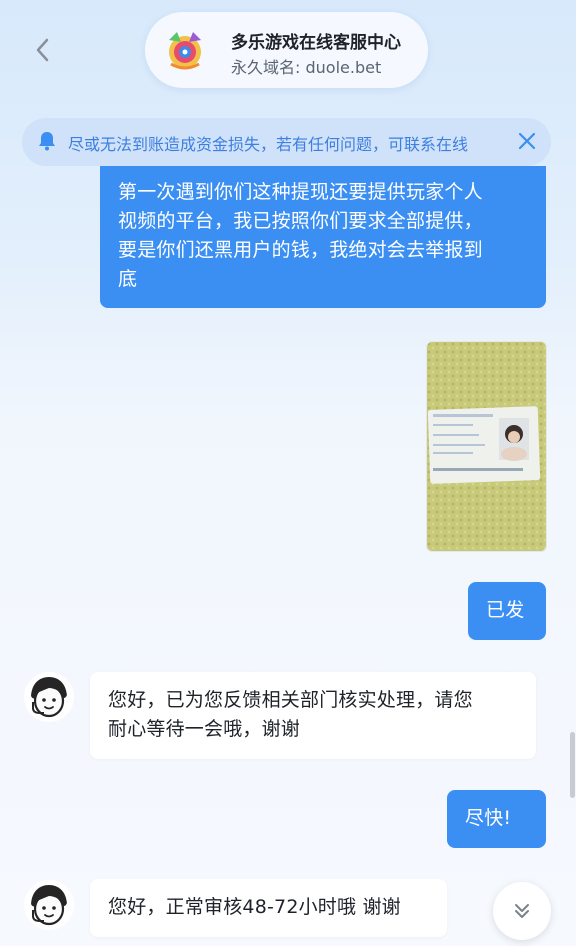 This screenshot has width=576, height=946. What do you see at coordinates (313, 715) in the screenshot?
I see `agent-message: 您好，已为您反馈相关部门核实处理，请您 耐心等待一会哦，谢谢` at bounding box center [313, 715].